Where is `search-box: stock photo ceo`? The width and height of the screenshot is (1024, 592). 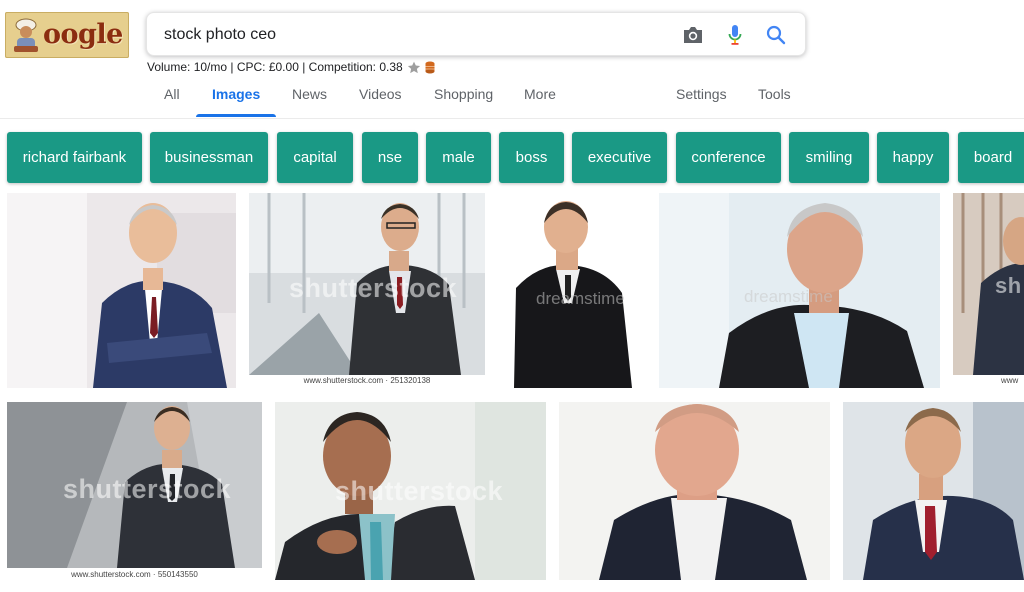
search-box: stock photo ceo is located at coordinates (476, 34).